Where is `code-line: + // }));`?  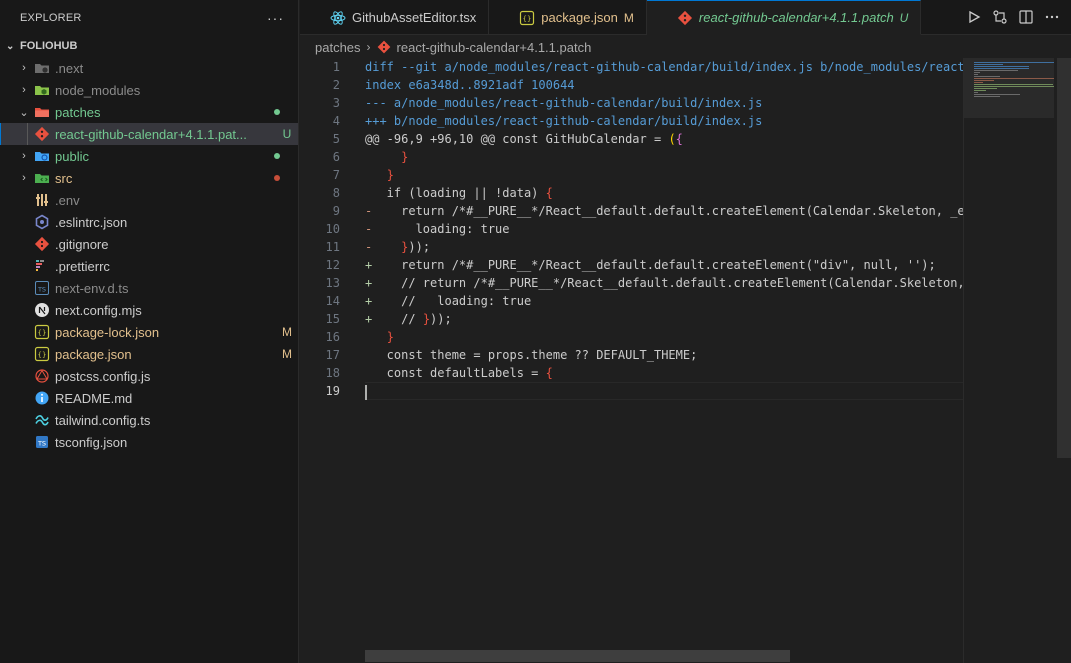 code-line: + // })); is located at coordinates (664, 319).